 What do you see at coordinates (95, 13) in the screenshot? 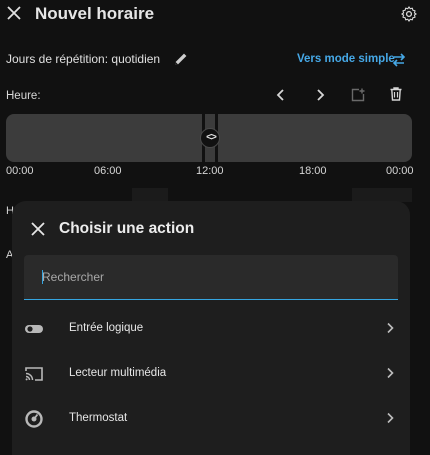
I see `page-title: Nouvel horaire` at bounding box center [95, 13].